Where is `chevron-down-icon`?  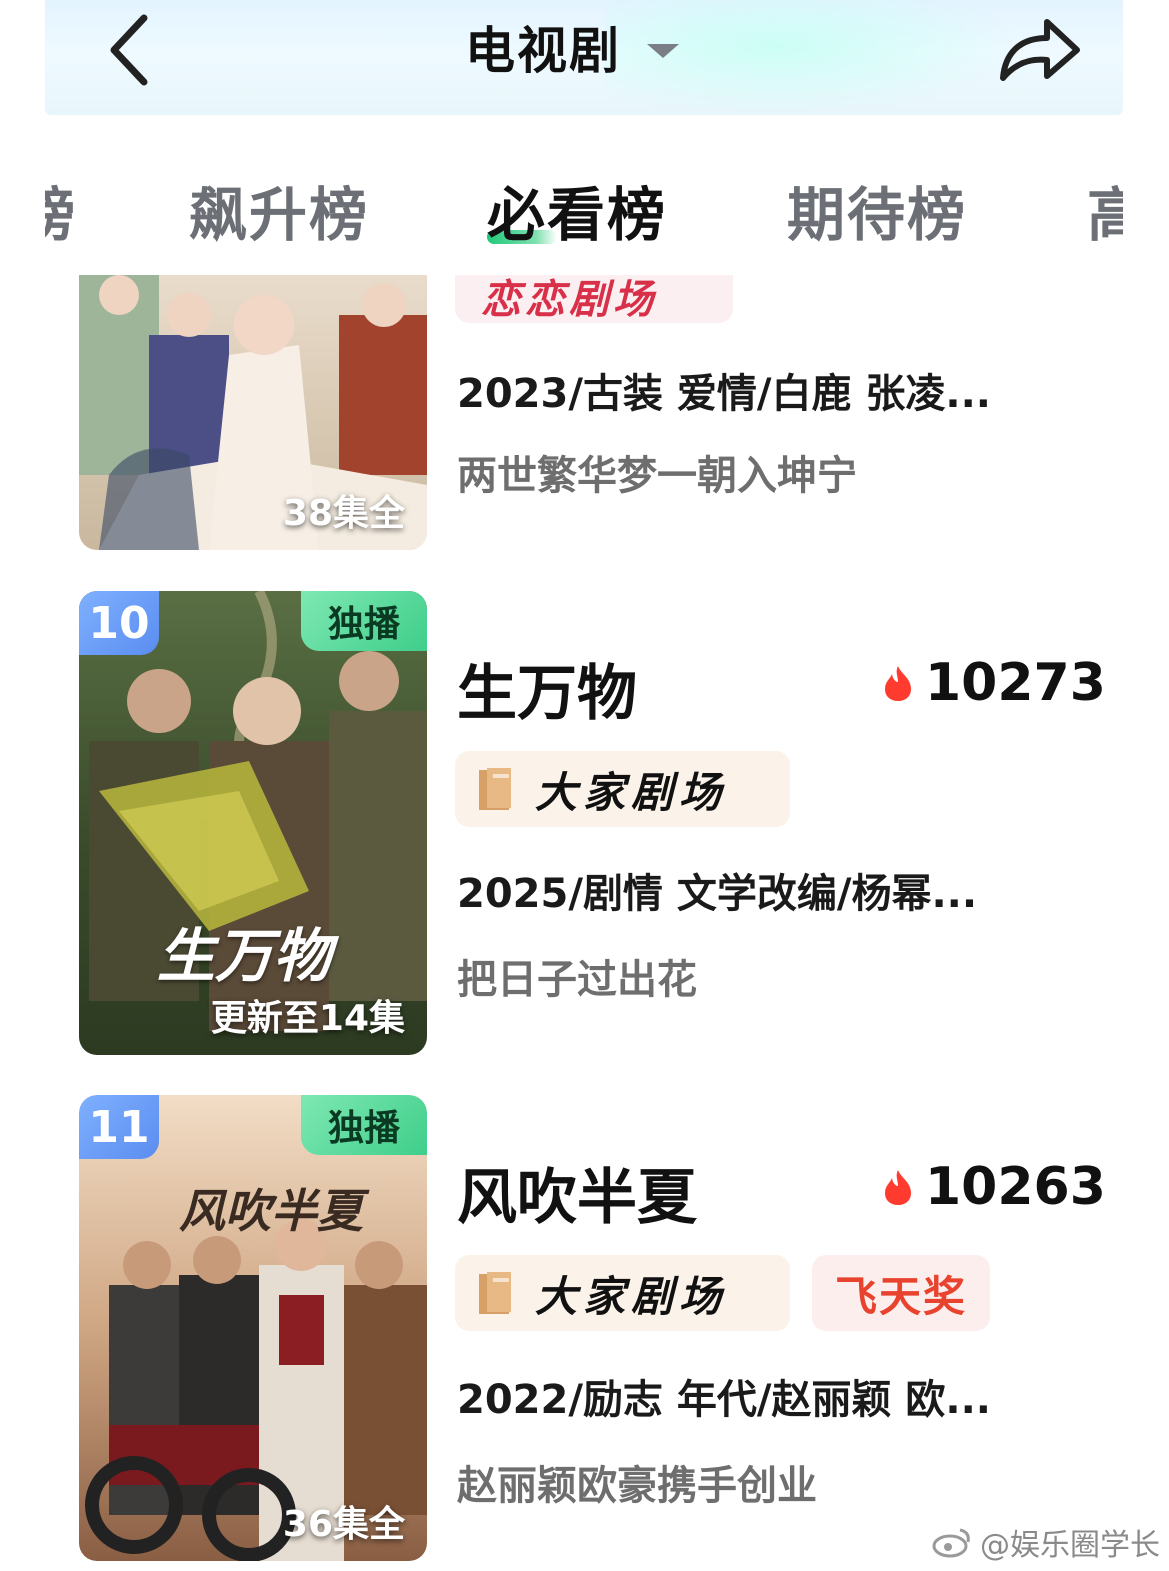 chevron-down-icon is located at coordinates (663, 51).